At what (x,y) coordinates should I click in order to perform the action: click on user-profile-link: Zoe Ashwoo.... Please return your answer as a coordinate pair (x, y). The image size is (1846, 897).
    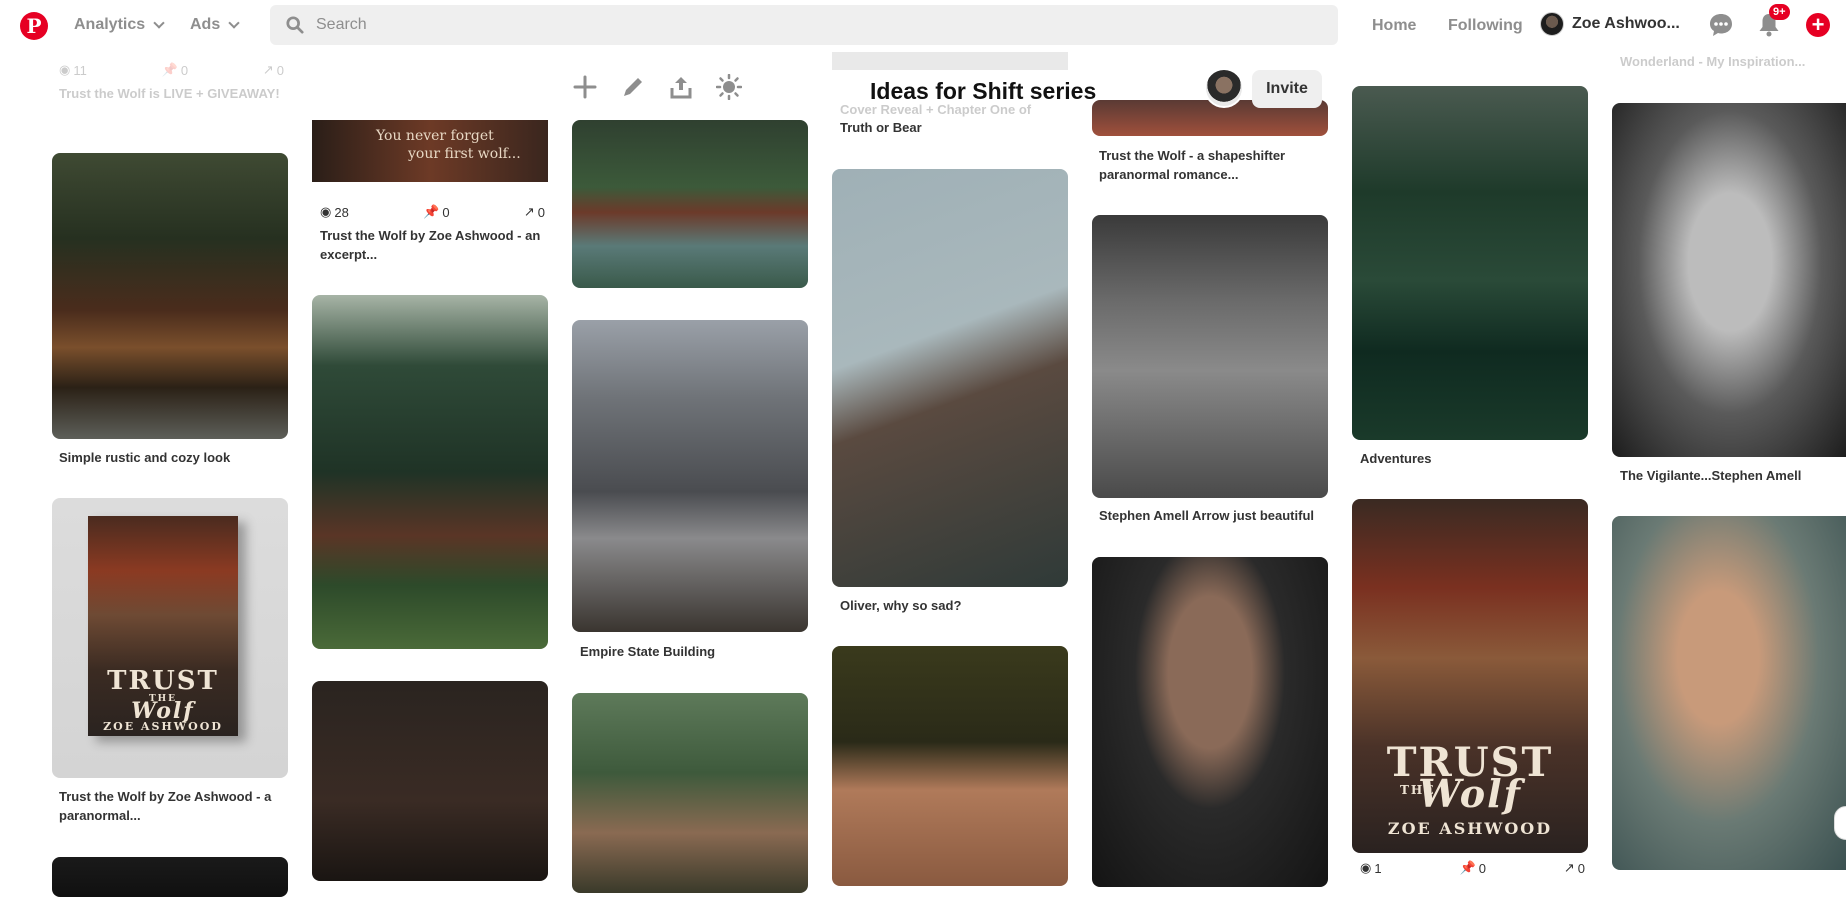
    Looking at the image, I should click on (1610, 24).